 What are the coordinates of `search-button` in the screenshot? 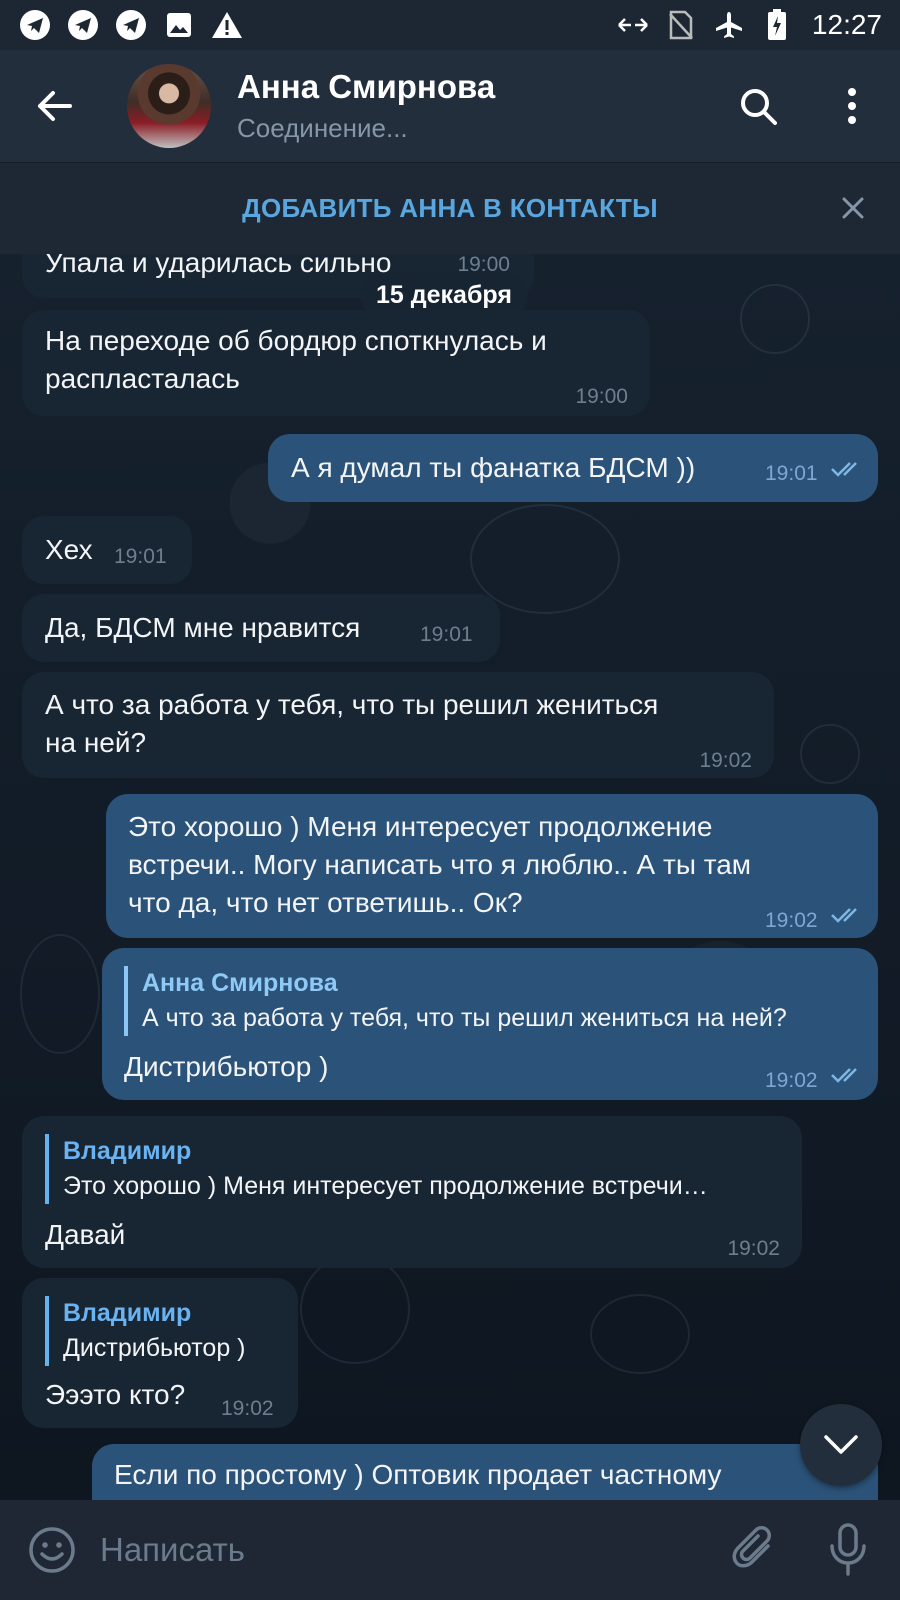 It's located at (758, 106).